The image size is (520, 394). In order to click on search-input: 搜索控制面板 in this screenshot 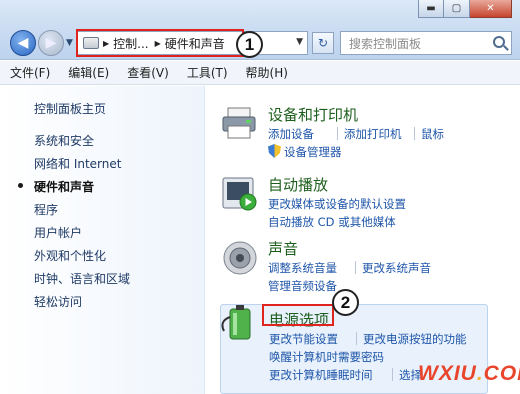, I will do `click(426, 43)`.